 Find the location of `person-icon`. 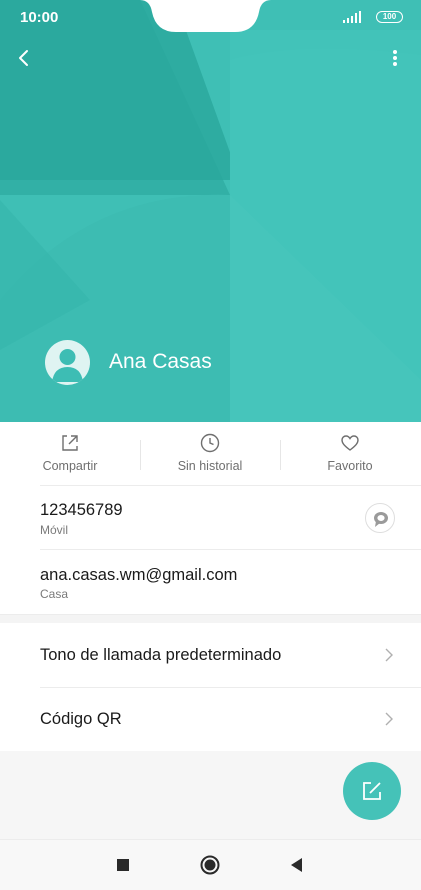

person-icon is located at coordinates (67, 365).